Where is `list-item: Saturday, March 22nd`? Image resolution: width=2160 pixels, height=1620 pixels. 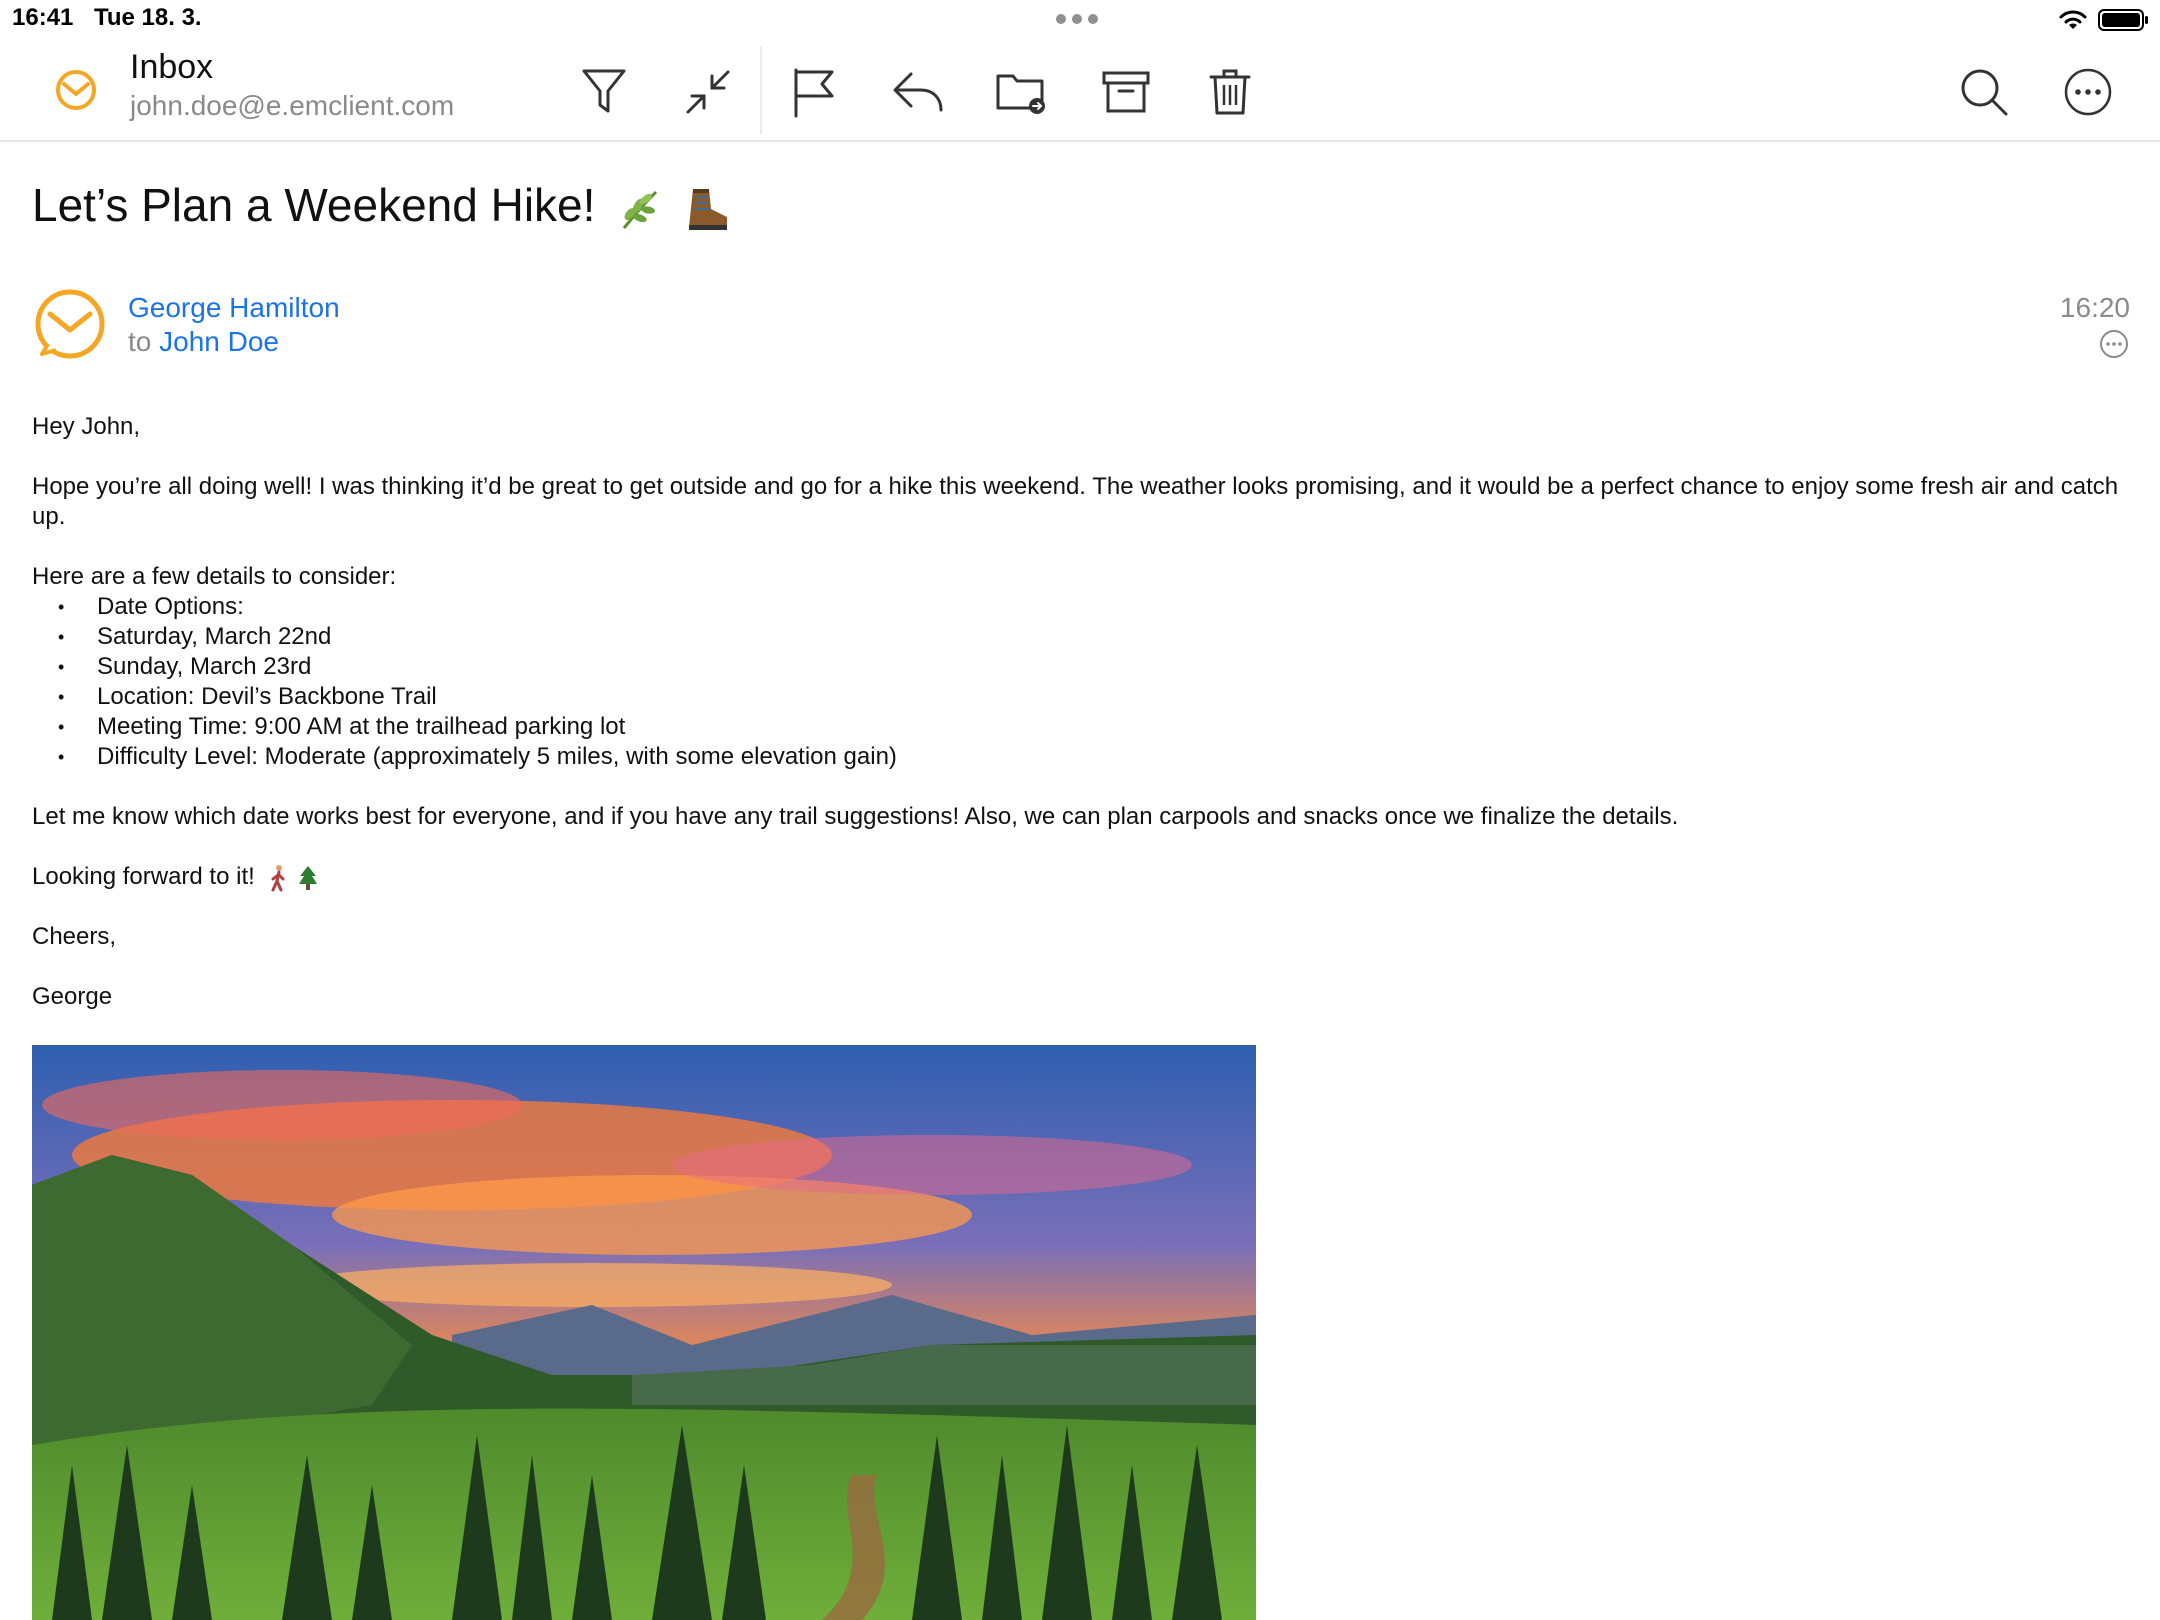
list-item: Saturday, March 22nd is located at coordinates (1082, 637).